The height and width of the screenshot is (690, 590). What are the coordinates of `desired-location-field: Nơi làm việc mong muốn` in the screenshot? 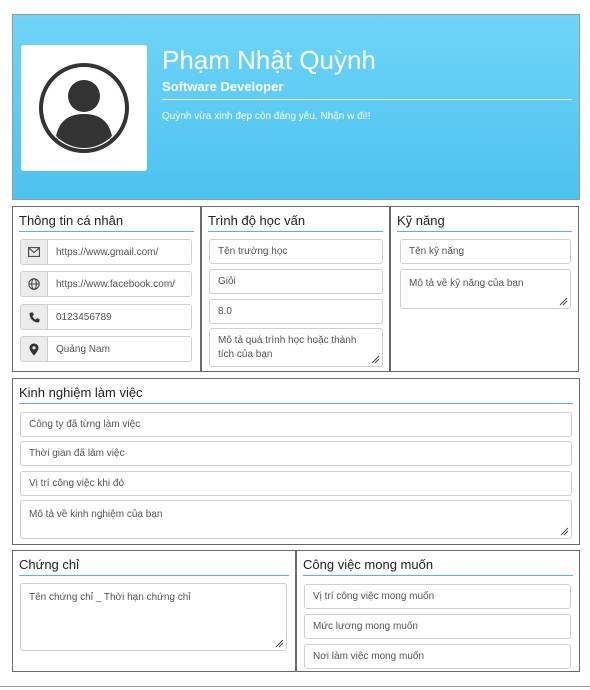 It's located at (437, 656).